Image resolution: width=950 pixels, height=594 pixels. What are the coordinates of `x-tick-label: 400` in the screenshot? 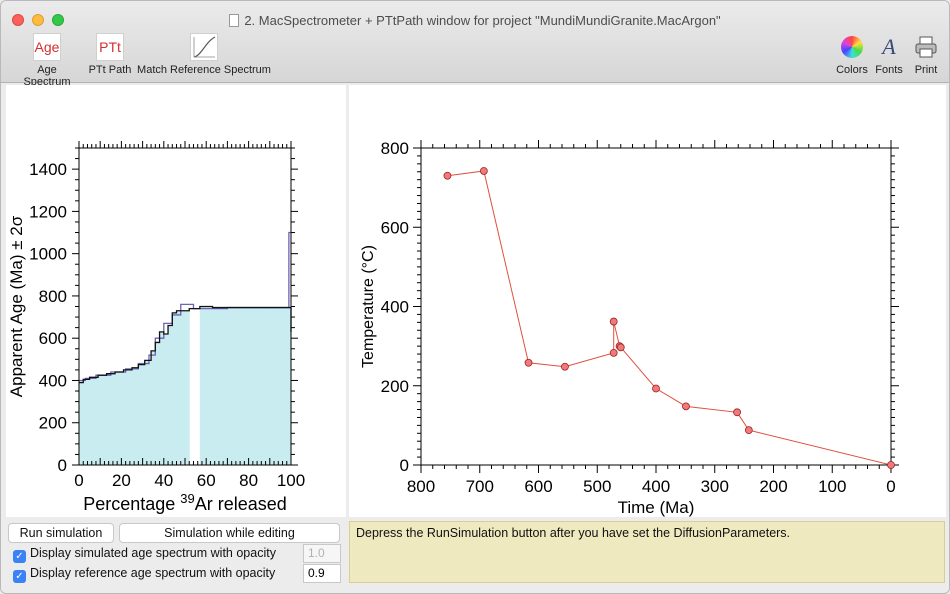 It's located at (656, 486).